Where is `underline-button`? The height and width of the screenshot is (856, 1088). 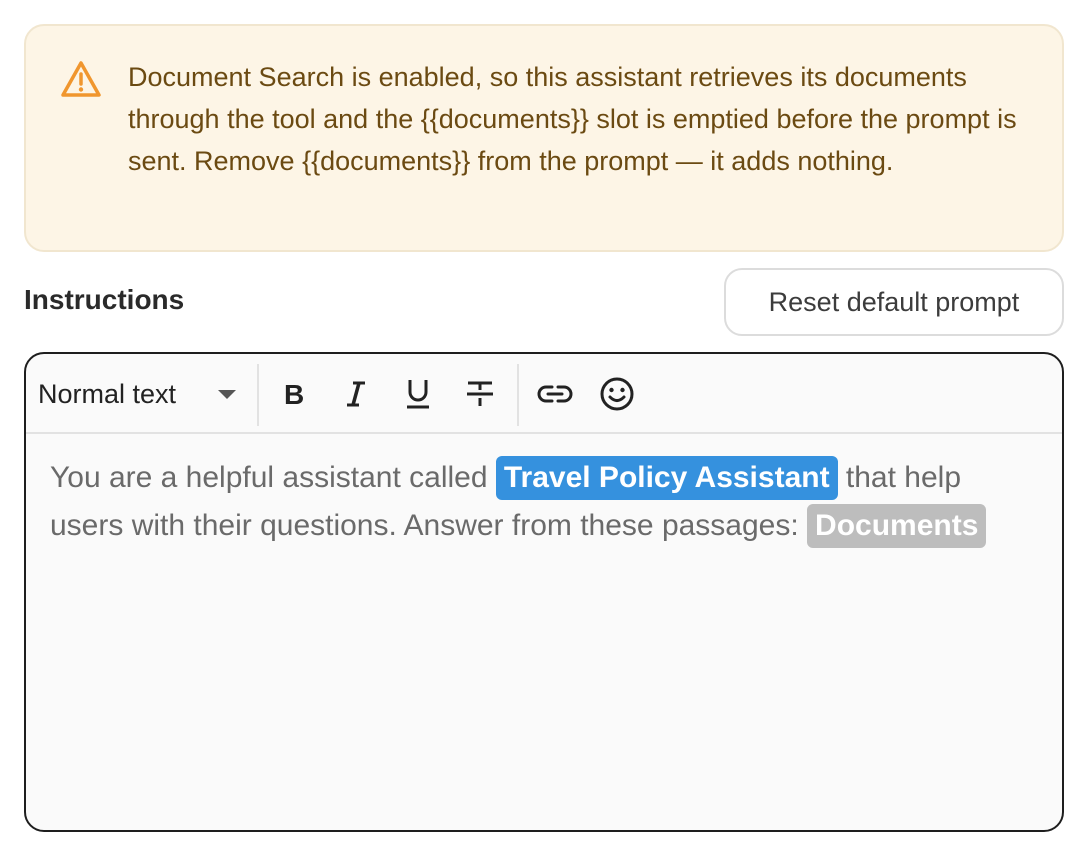 underline-button is located at coordinates (418, 394).